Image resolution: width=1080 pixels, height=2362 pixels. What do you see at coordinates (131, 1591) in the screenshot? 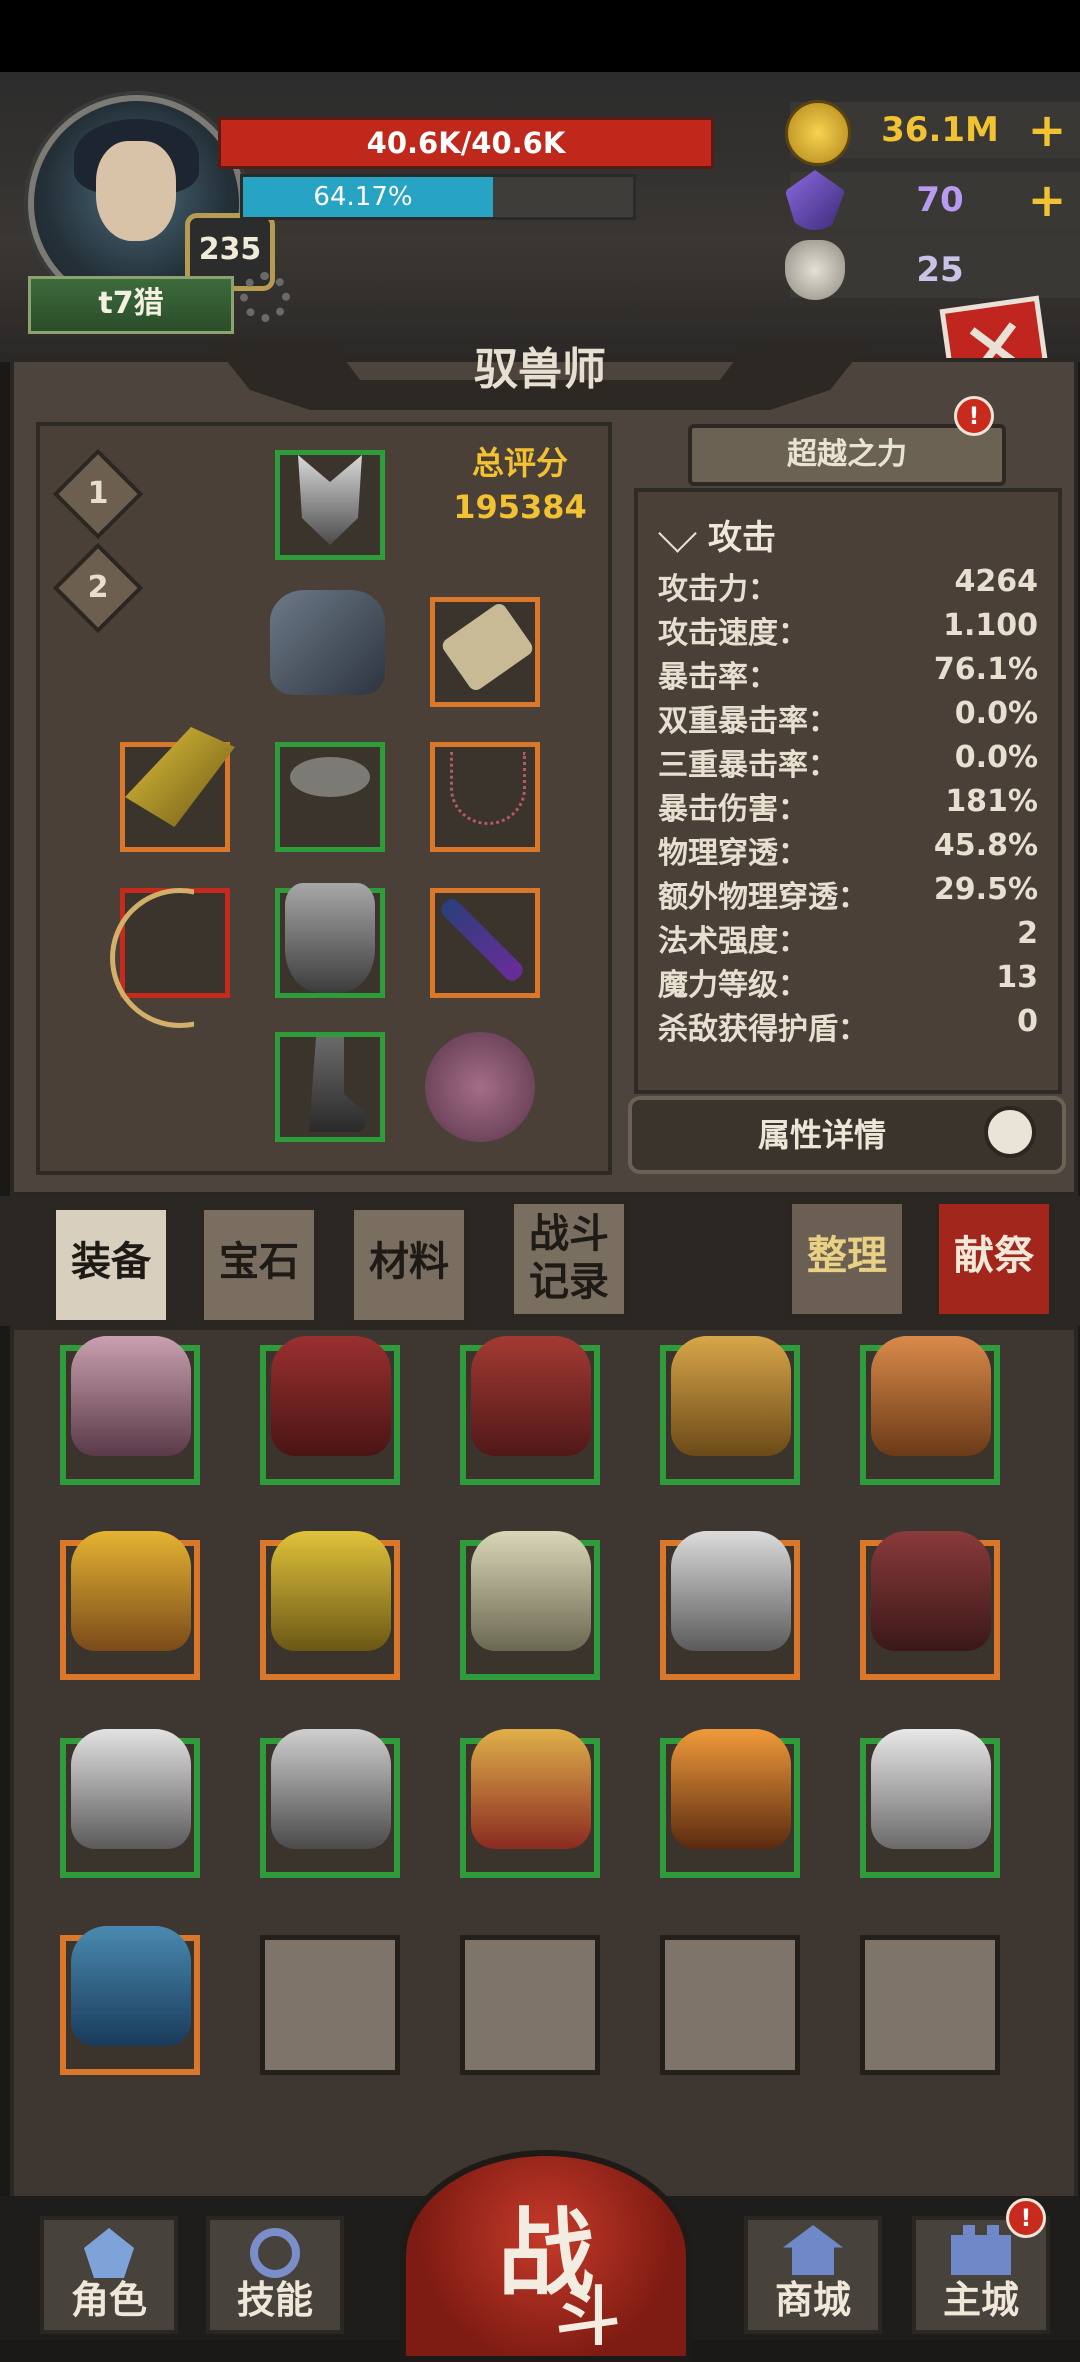
I see `yellow-scarf-item-icon` at bounding box center [131, 1591].